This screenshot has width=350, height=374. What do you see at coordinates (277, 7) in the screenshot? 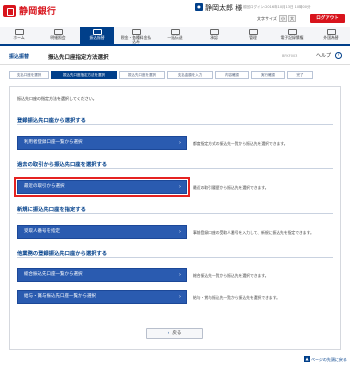
I see `last-login-time: 前回ログイン:2016年10月13日 10時00分` at bounding box center [277, 7].